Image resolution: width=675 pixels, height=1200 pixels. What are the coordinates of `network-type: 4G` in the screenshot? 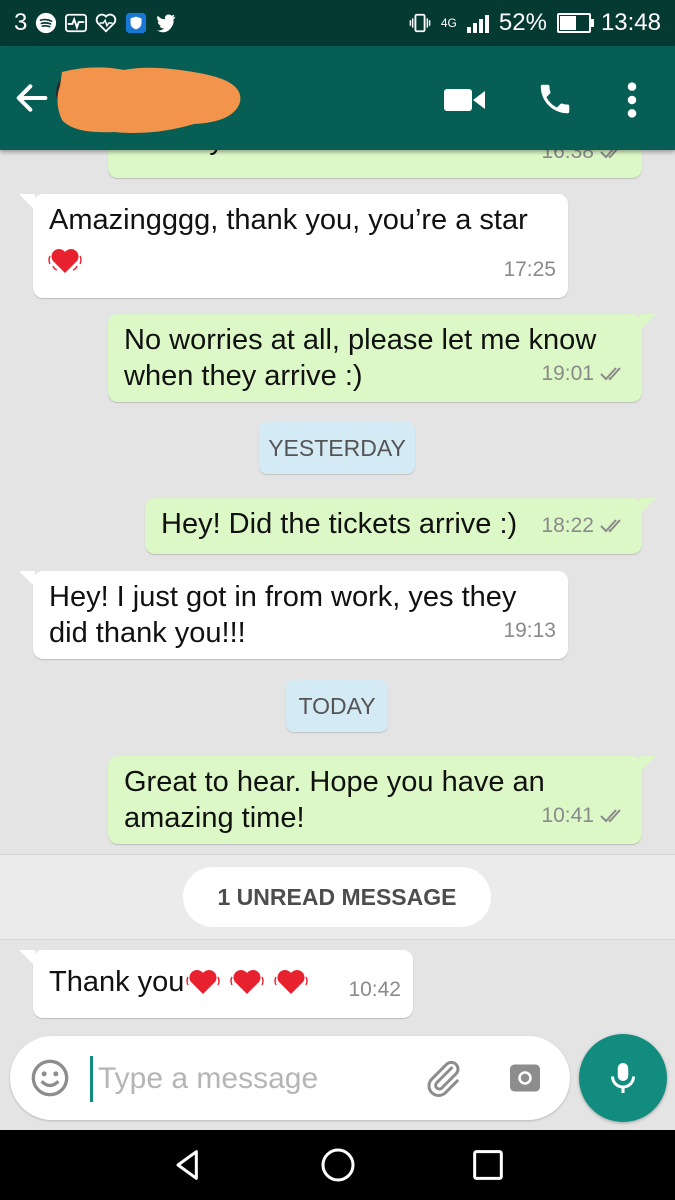 It's located at (448, 23).